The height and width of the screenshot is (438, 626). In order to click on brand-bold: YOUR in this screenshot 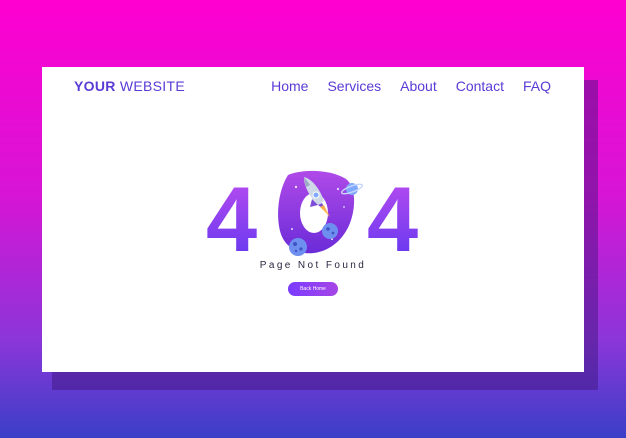, I will do `click(95, 86)`.